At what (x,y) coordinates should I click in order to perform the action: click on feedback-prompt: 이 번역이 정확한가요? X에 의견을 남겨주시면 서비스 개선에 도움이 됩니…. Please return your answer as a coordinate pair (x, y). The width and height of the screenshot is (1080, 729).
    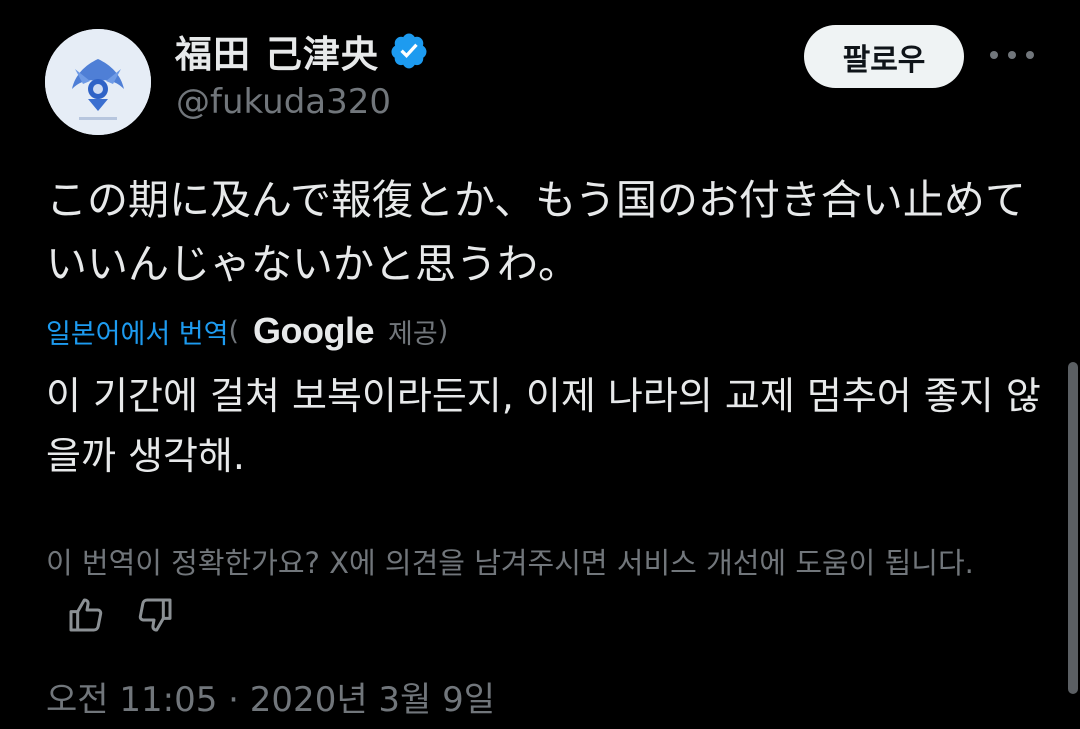
    Looking at the image, I should click on (510, 563).